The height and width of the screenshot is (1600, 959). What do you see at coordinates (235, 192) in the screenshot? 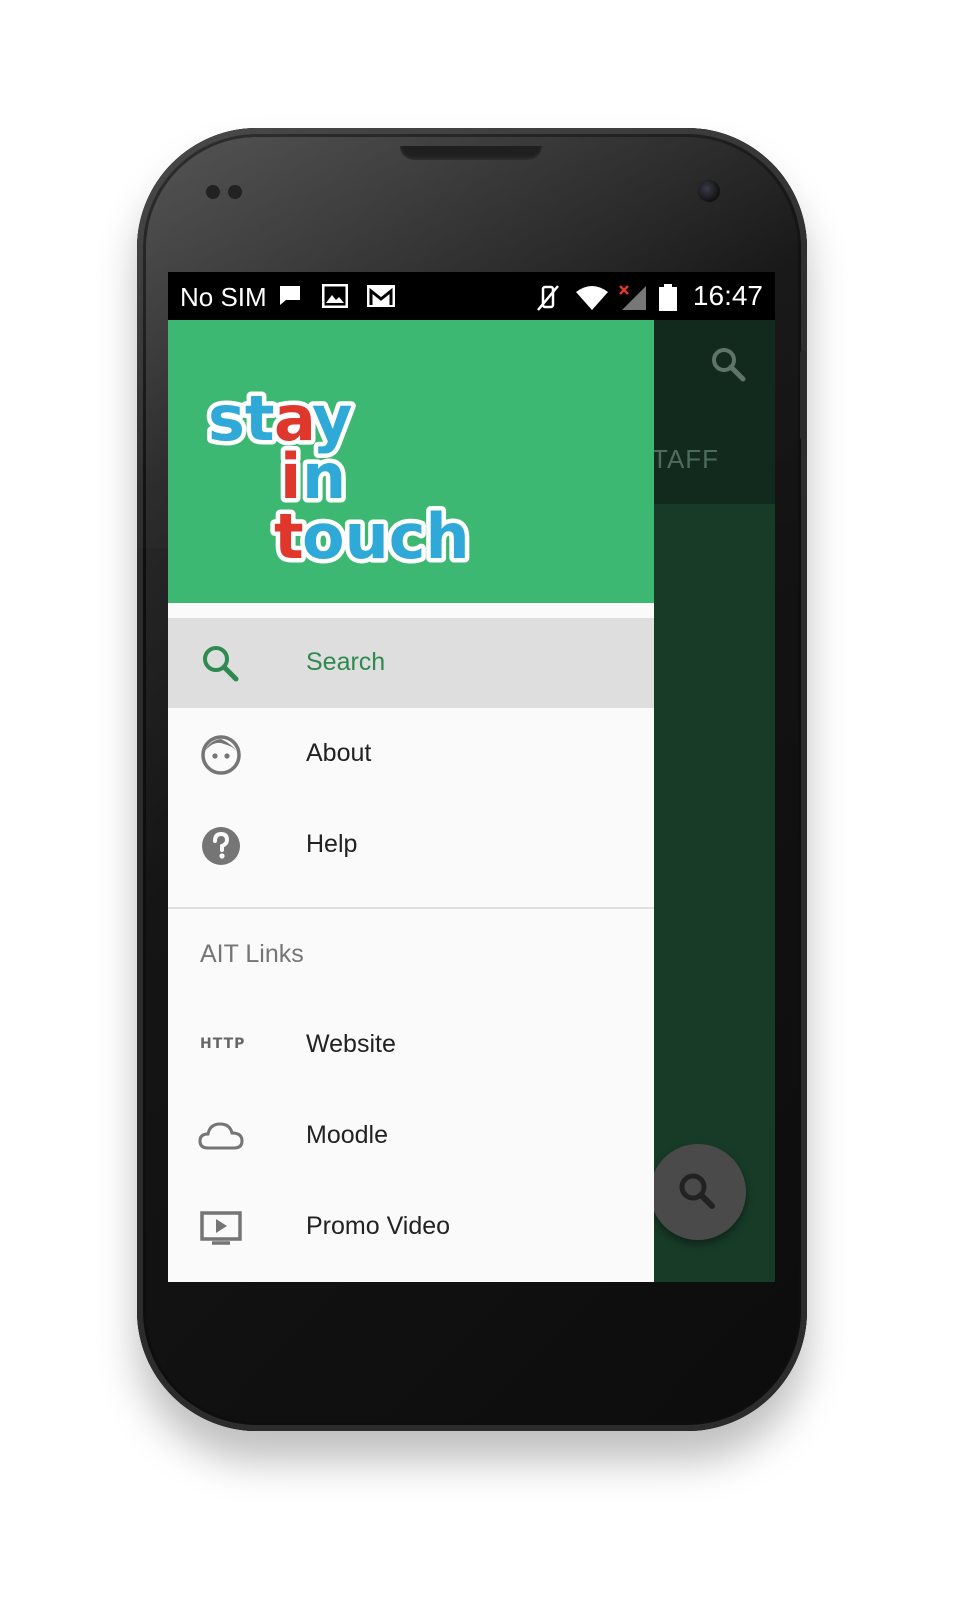
I see `light-sensor` at bounding box center [235, 192].